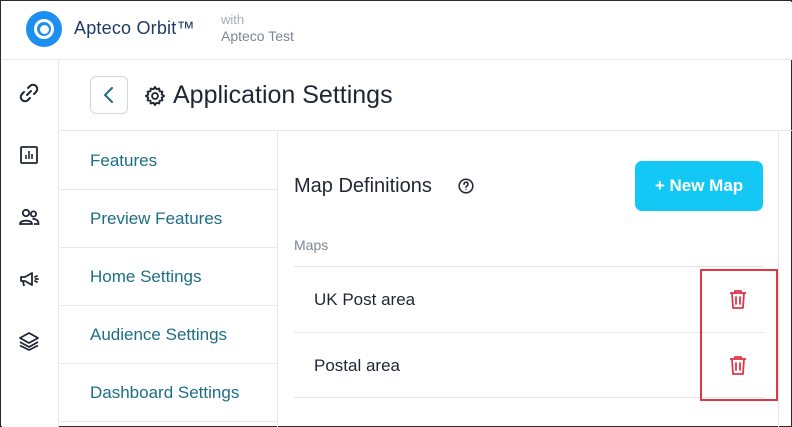 The width and height of the screenshot is (792, 427). What do you see at coordinates (156, 218) in the screenshot?
I see `nav-item-label: Preview Features` at bounding box center [156, 218].